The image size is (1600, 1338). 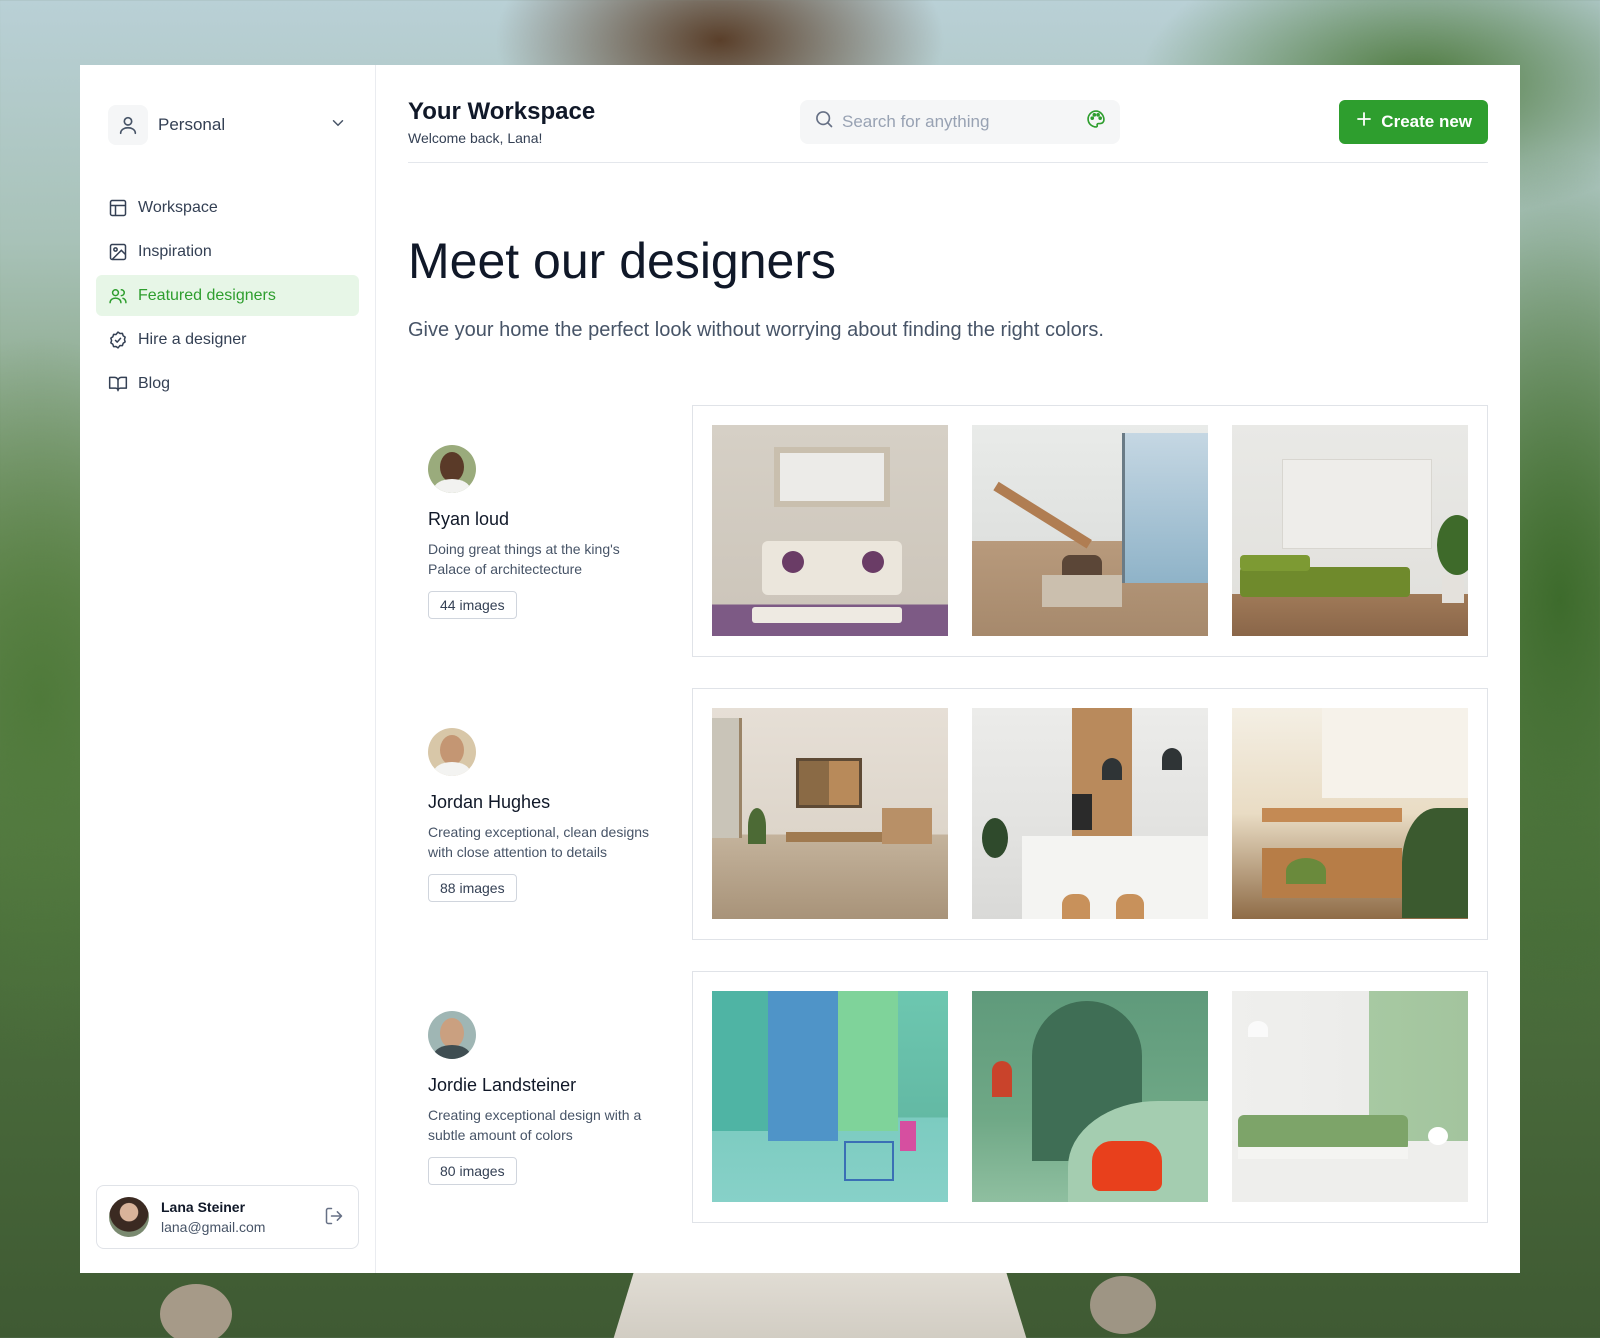 I want to click on designer-name: Jordie Landsteiner, so click(x=550, y=1085).